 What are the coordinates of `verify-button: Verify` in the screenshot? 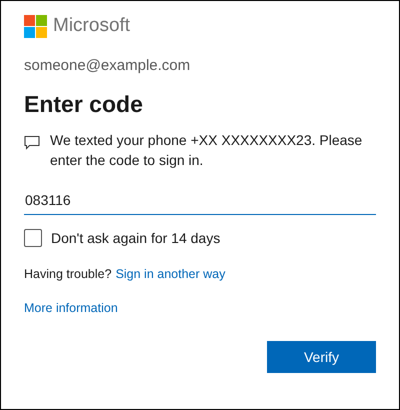 It's located at (321, 357).